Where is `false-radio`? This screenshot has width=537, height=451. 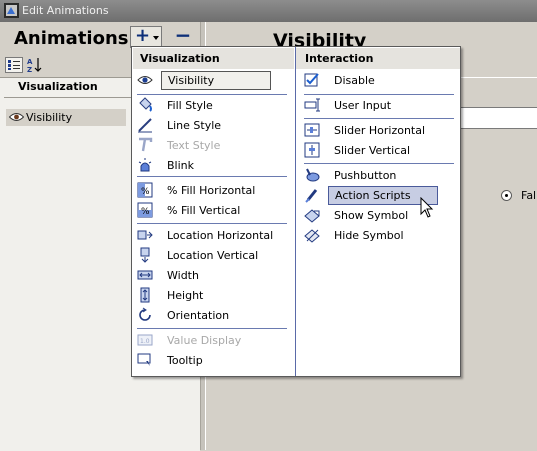 false-radio is located at coordinates (506, 195).